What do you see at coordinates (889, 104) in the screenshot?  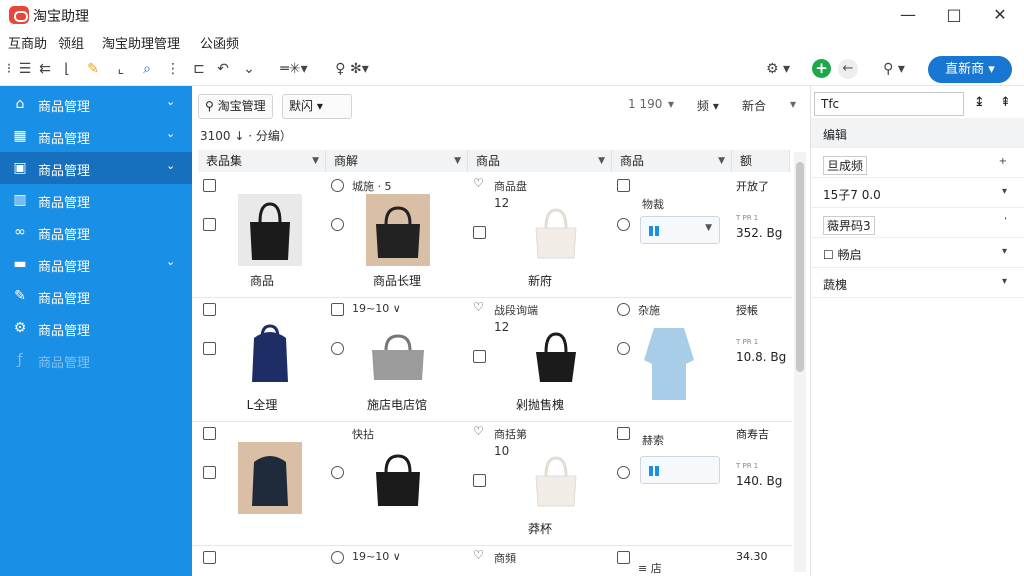 I see `search-input: Tfc` at bounding box center [889, 104].